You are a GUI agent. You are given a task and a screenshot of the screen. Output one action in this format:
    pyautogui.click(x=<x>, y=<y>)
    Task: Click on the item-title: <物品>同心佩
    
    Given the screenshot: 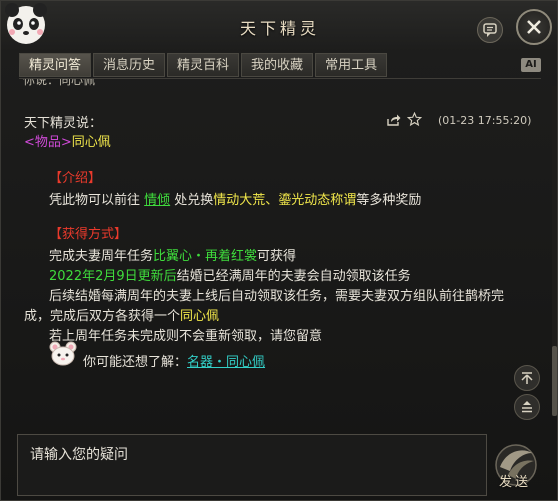 What is the action you would take?
    pyautogui.click(x=67, y=140)
    